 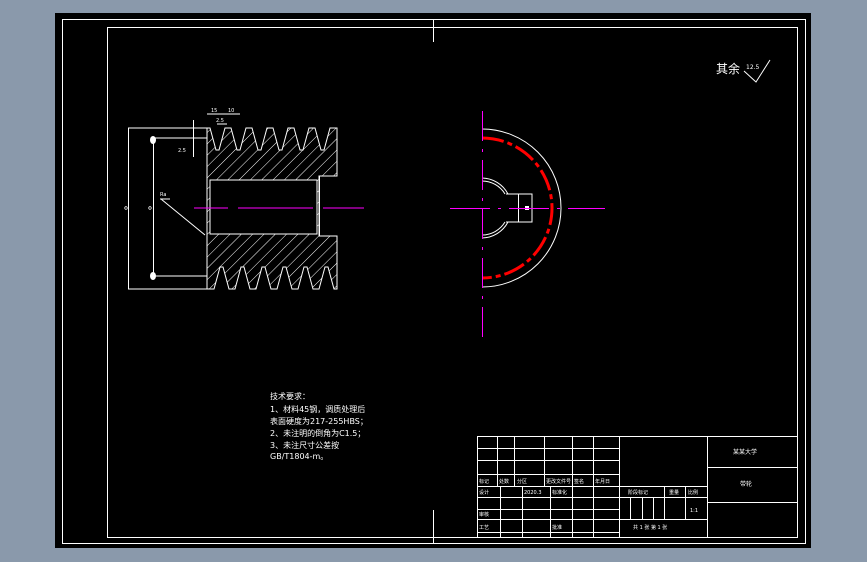 What do you see at coordinates (231, 111) in the screenshot?
I see `svg-text: 10` at bounding box center [231, 111].